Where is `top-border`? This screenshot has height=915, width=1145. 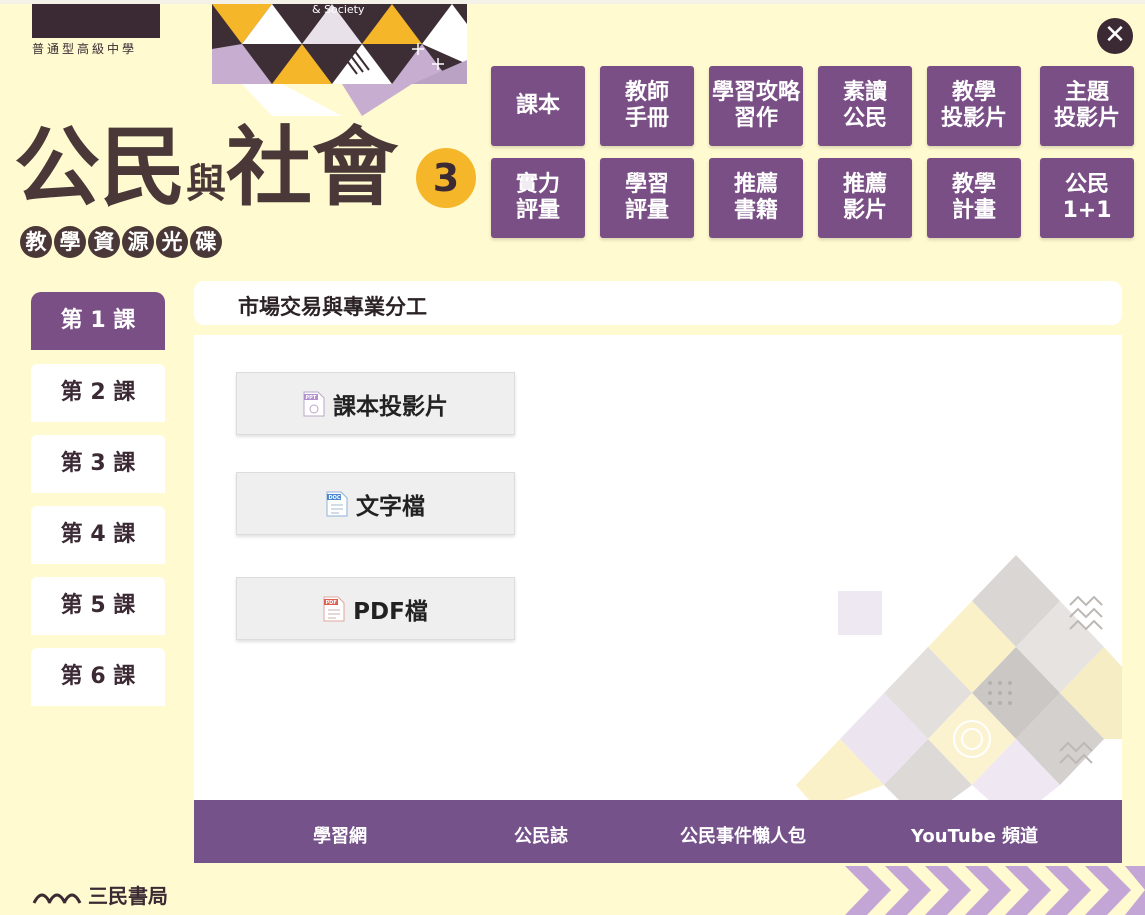
top-border is located at coordinates (572, 2).